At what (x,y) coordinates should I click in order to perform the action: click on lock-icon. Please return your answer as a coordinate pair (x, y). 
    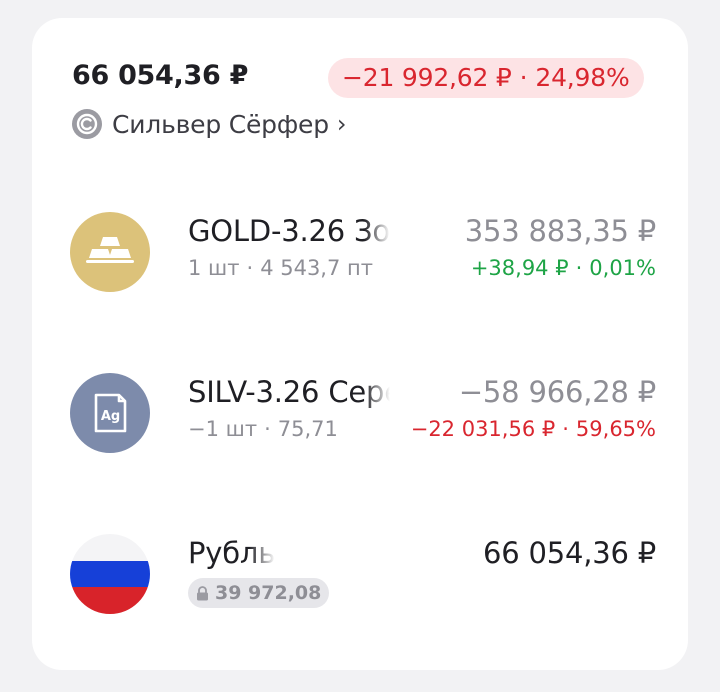
    Looking at the image, I should click on (202, 593).